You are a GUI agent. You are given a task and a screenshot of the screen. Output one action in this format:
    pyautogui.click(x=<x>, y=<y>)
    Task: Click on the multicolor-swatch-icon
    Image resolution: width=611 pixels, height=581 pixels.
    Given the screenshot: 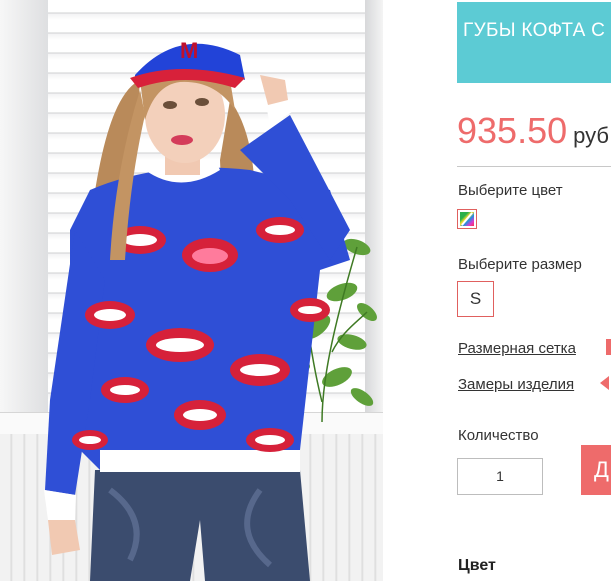 What is the action you would take?
    pyautogui.click(x=467, y=219)
    